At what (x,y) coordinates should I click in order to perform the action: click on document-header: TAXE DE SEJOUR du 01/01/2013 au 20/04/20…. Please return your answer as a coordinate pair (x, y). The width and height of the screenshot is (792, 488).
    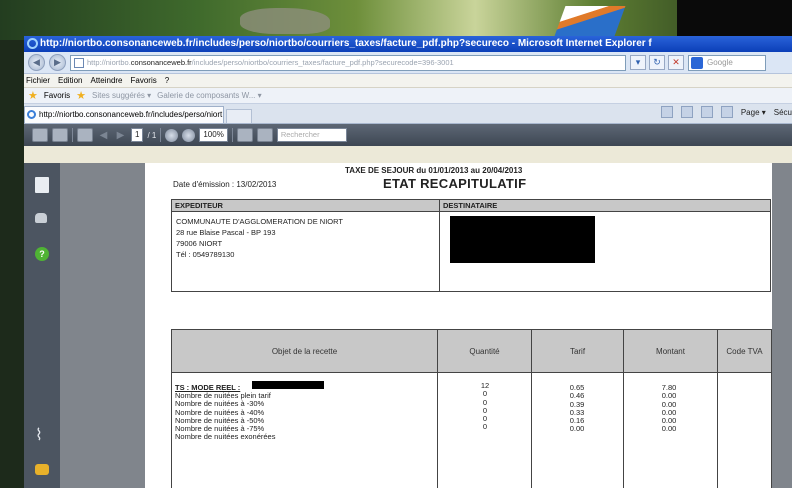
    Looking at the image, I should click on (434, 170).